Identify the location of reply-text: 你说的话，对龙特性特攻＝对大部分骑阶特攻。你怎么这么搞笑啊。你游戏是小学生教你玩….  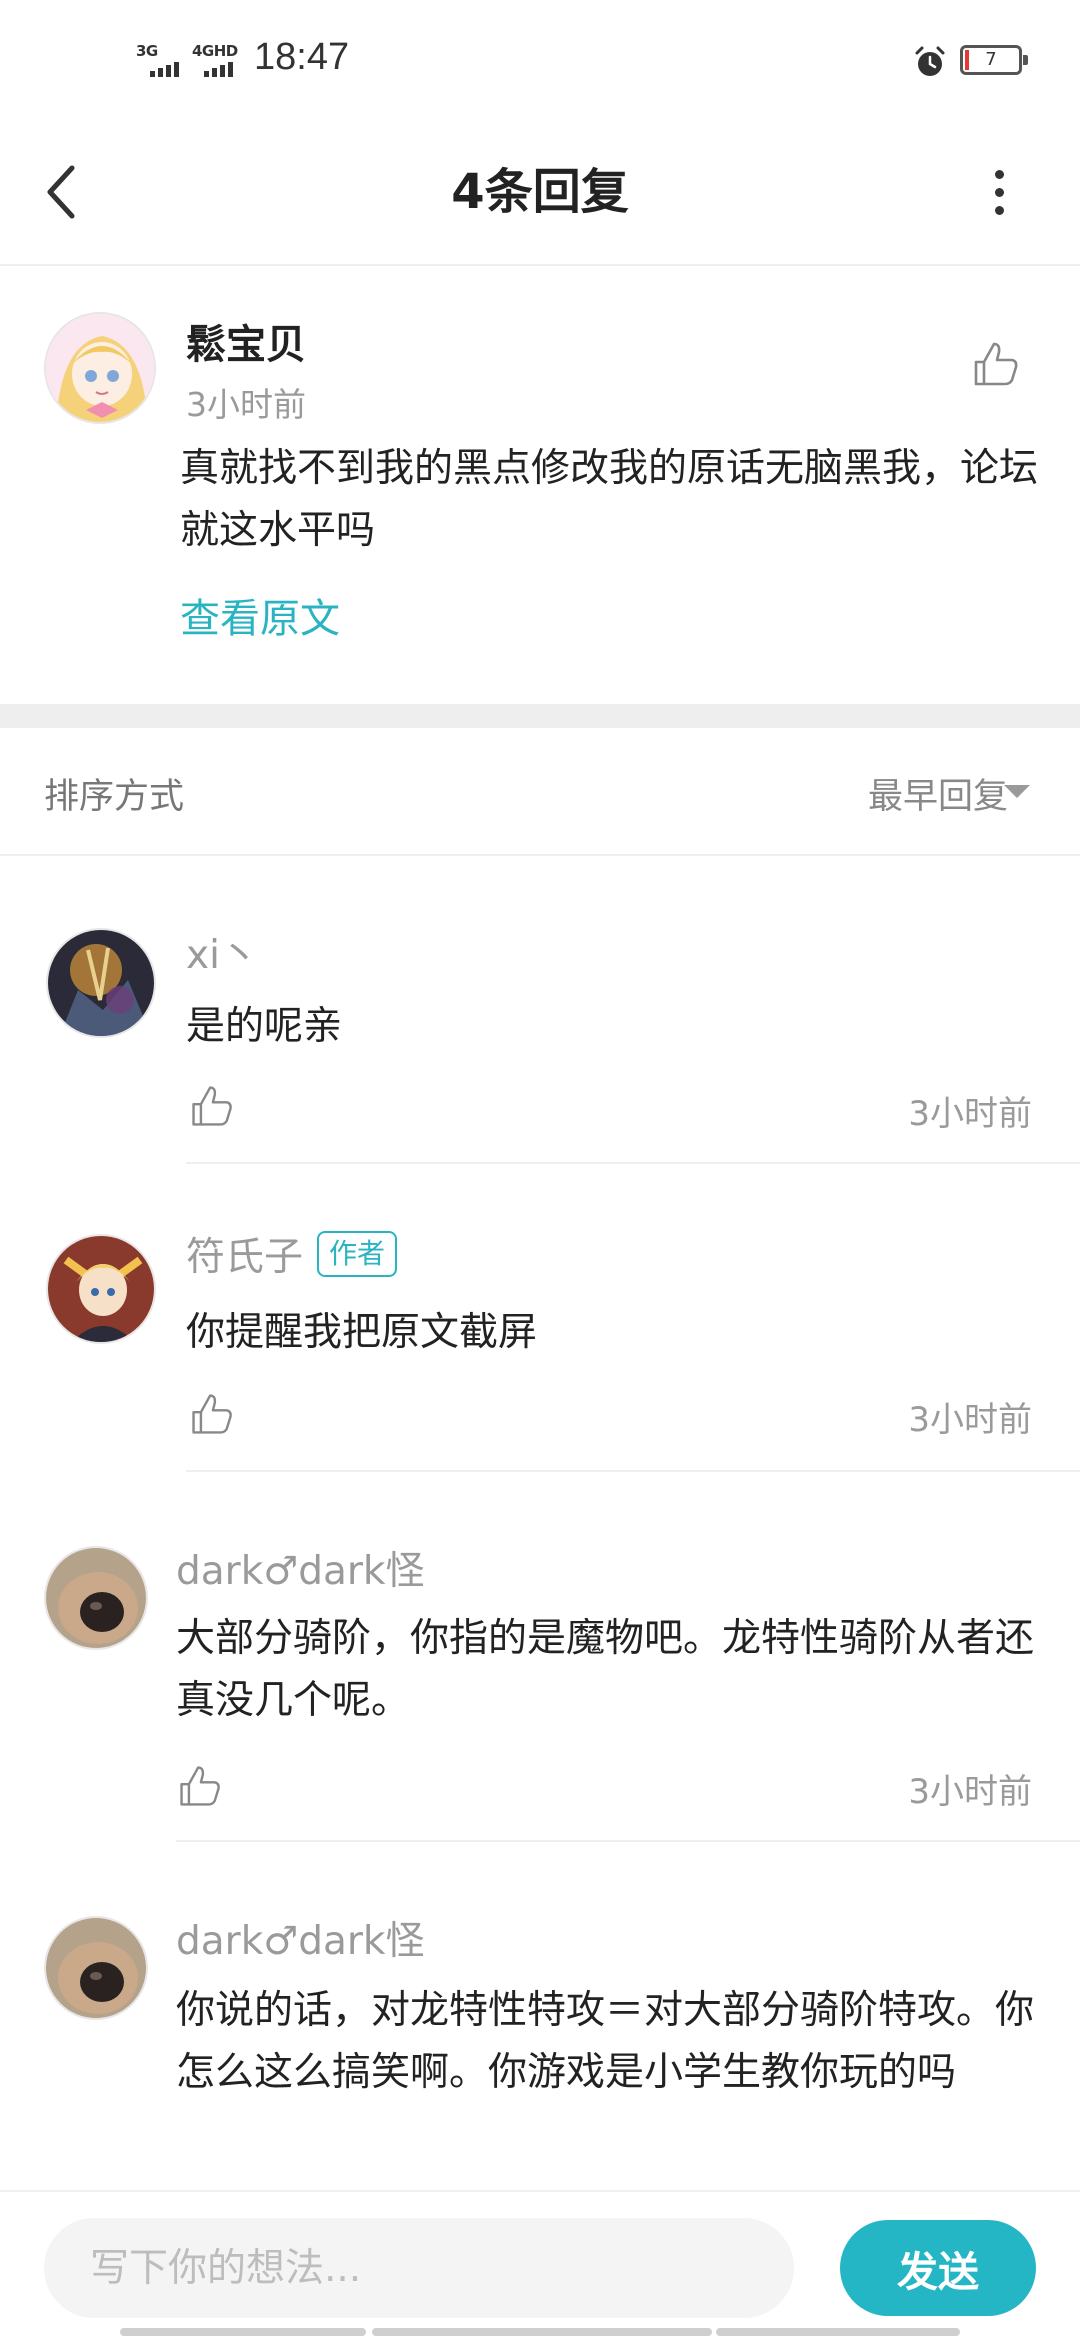
(605, 2041).